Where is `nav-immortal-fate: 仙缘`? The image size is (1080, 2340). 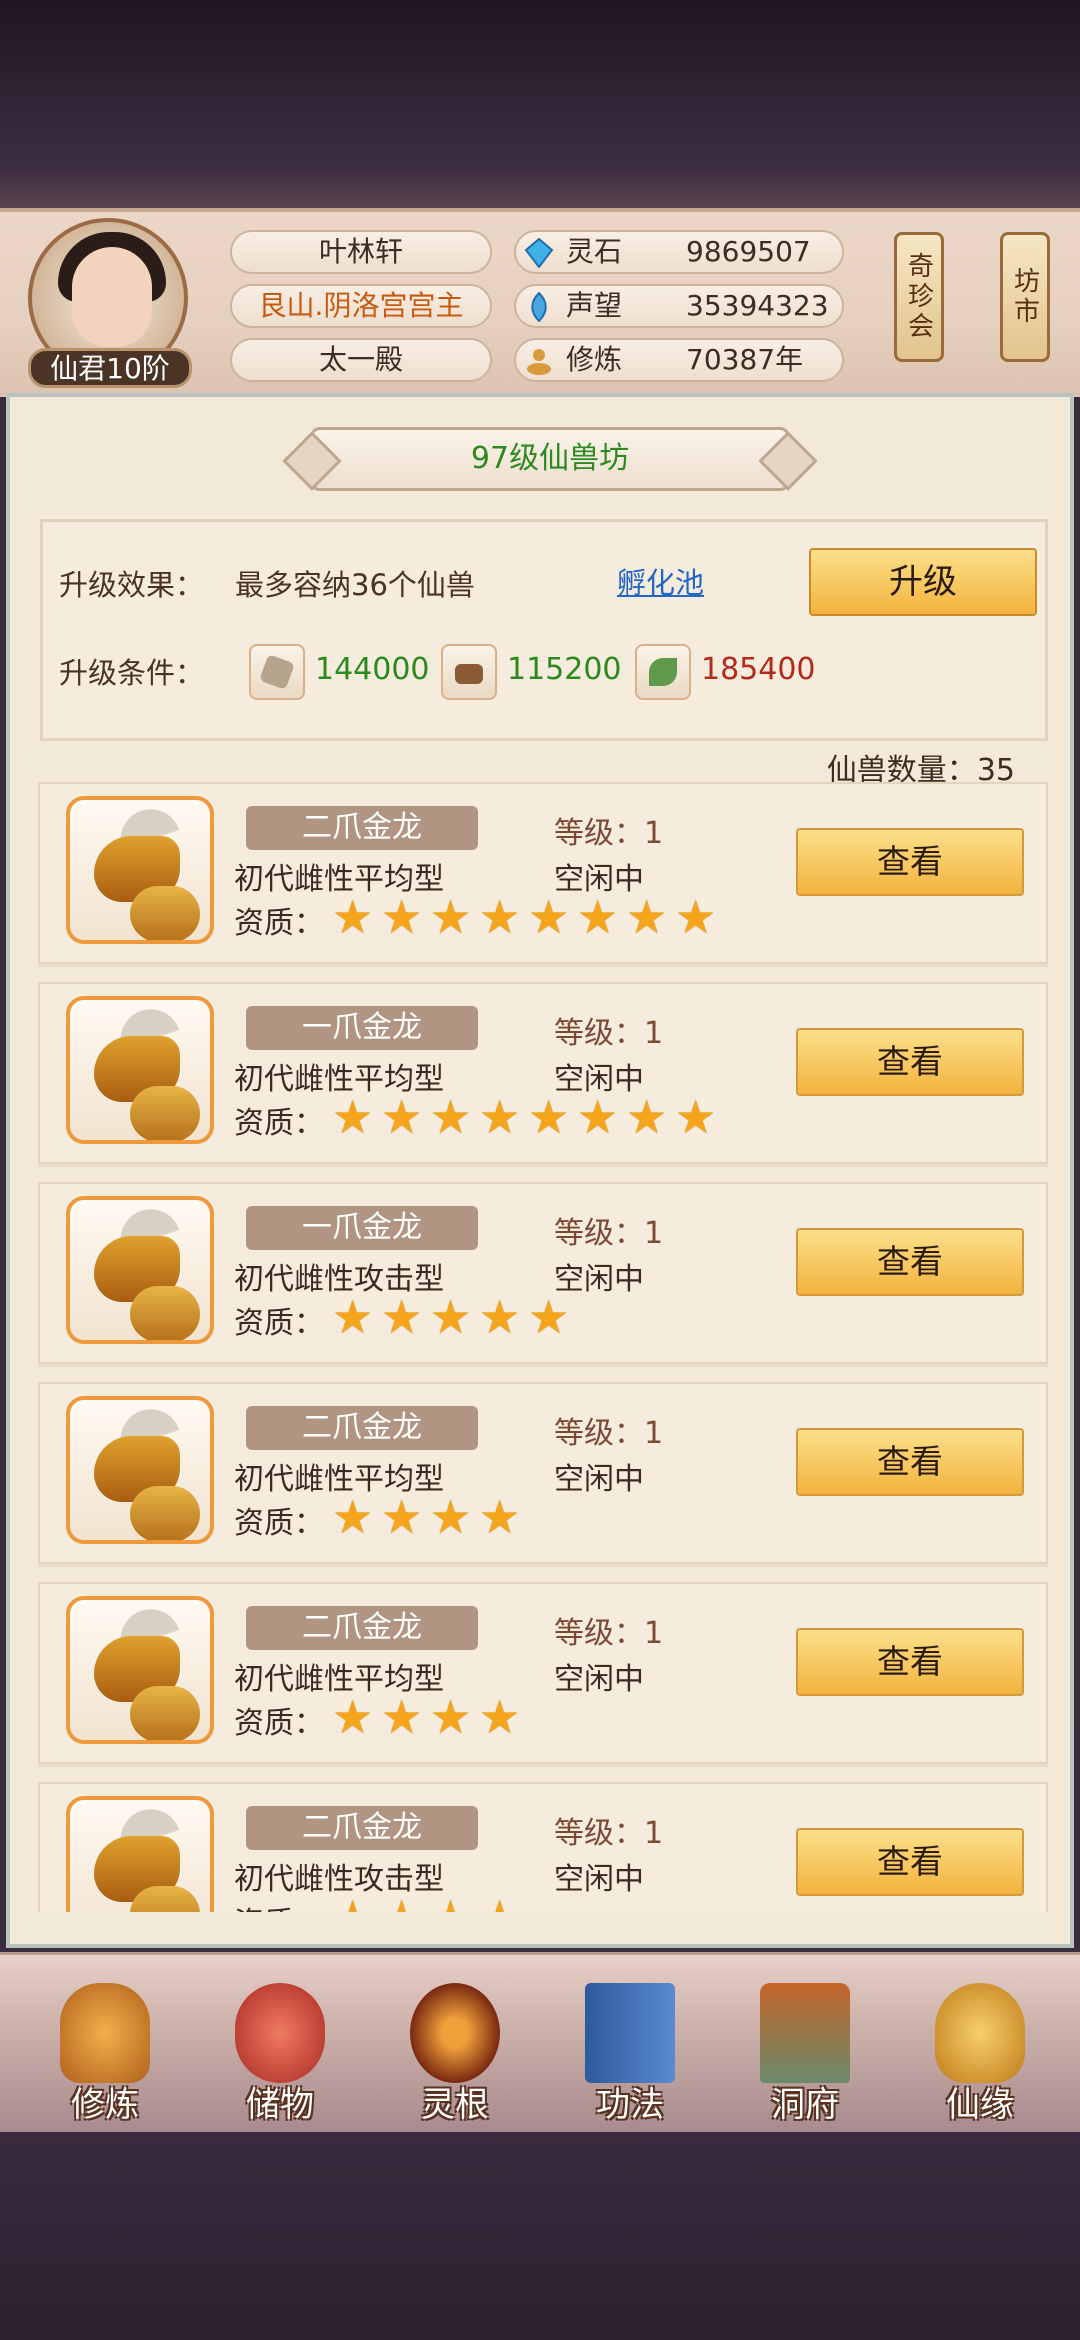 nav-immortal-fate: 仙缘 is located at coordinates (980, 2049).